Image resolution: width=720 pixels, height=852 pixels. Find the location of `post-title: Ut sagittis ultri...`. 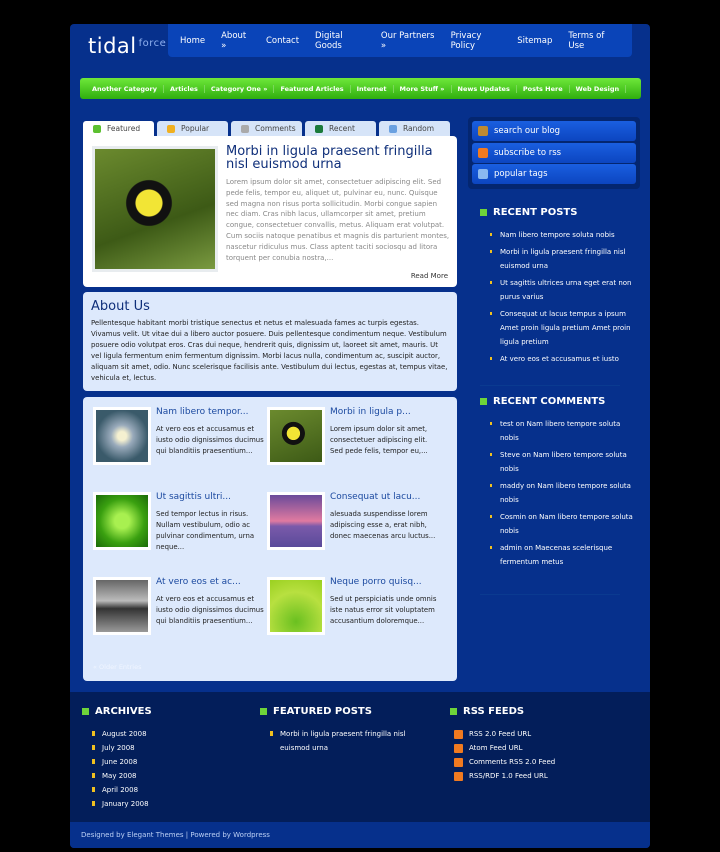

post-title: Ut sagittis ultri... is located at coordinates (193, 497).